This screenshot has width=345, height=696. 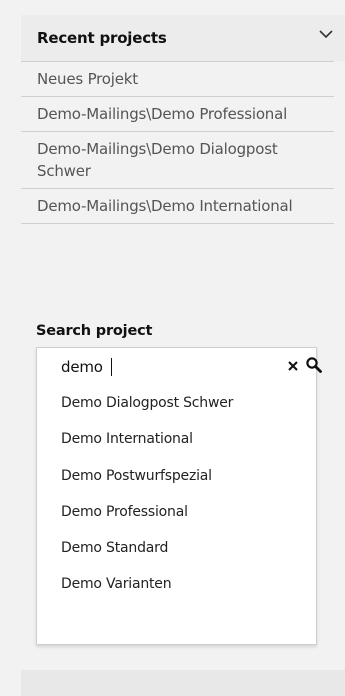 I want to click on recent-project-item: Demo-Mailings\Demo International, so click(x=177, y=206).